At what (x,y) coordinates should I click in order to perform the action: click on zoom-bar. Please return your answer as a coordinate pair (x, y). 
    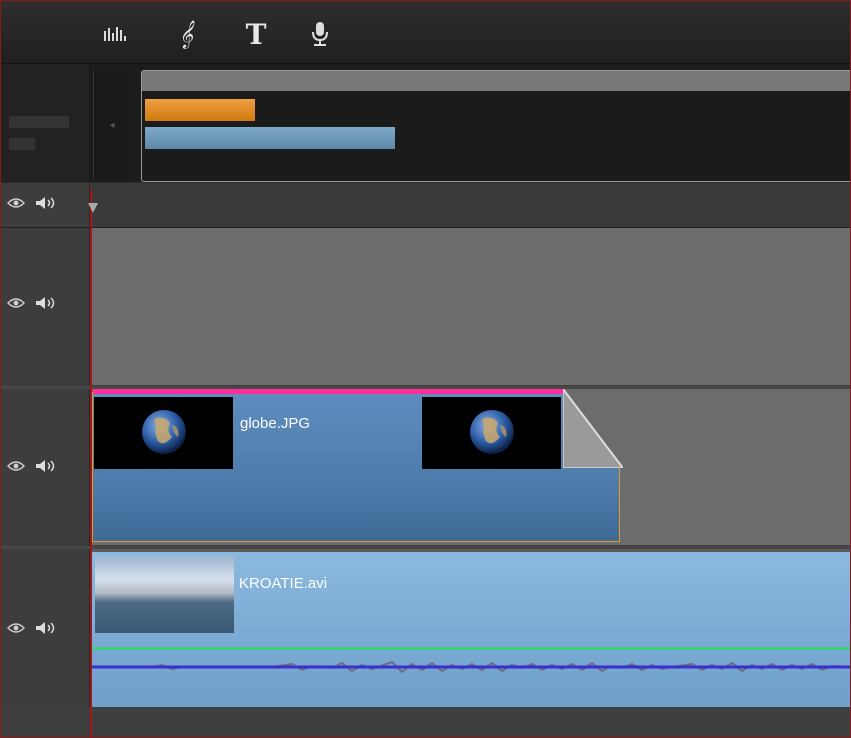
    Looking at the image, I should click on (39, 122).